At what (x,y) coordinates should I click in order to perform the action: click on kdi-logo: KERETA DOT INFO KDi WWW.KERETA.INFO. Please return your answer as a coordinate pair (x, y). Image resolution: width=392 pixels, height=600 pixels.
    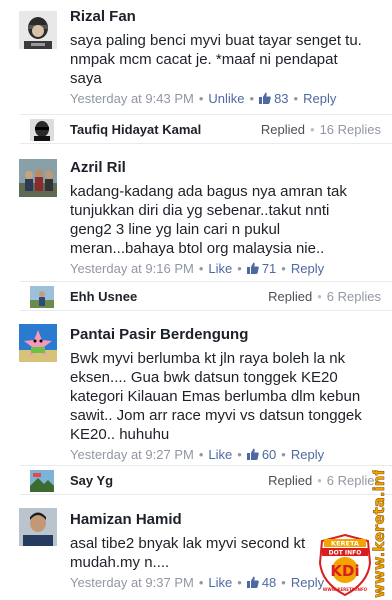
    Looking at the image, I should click on (345, 565).